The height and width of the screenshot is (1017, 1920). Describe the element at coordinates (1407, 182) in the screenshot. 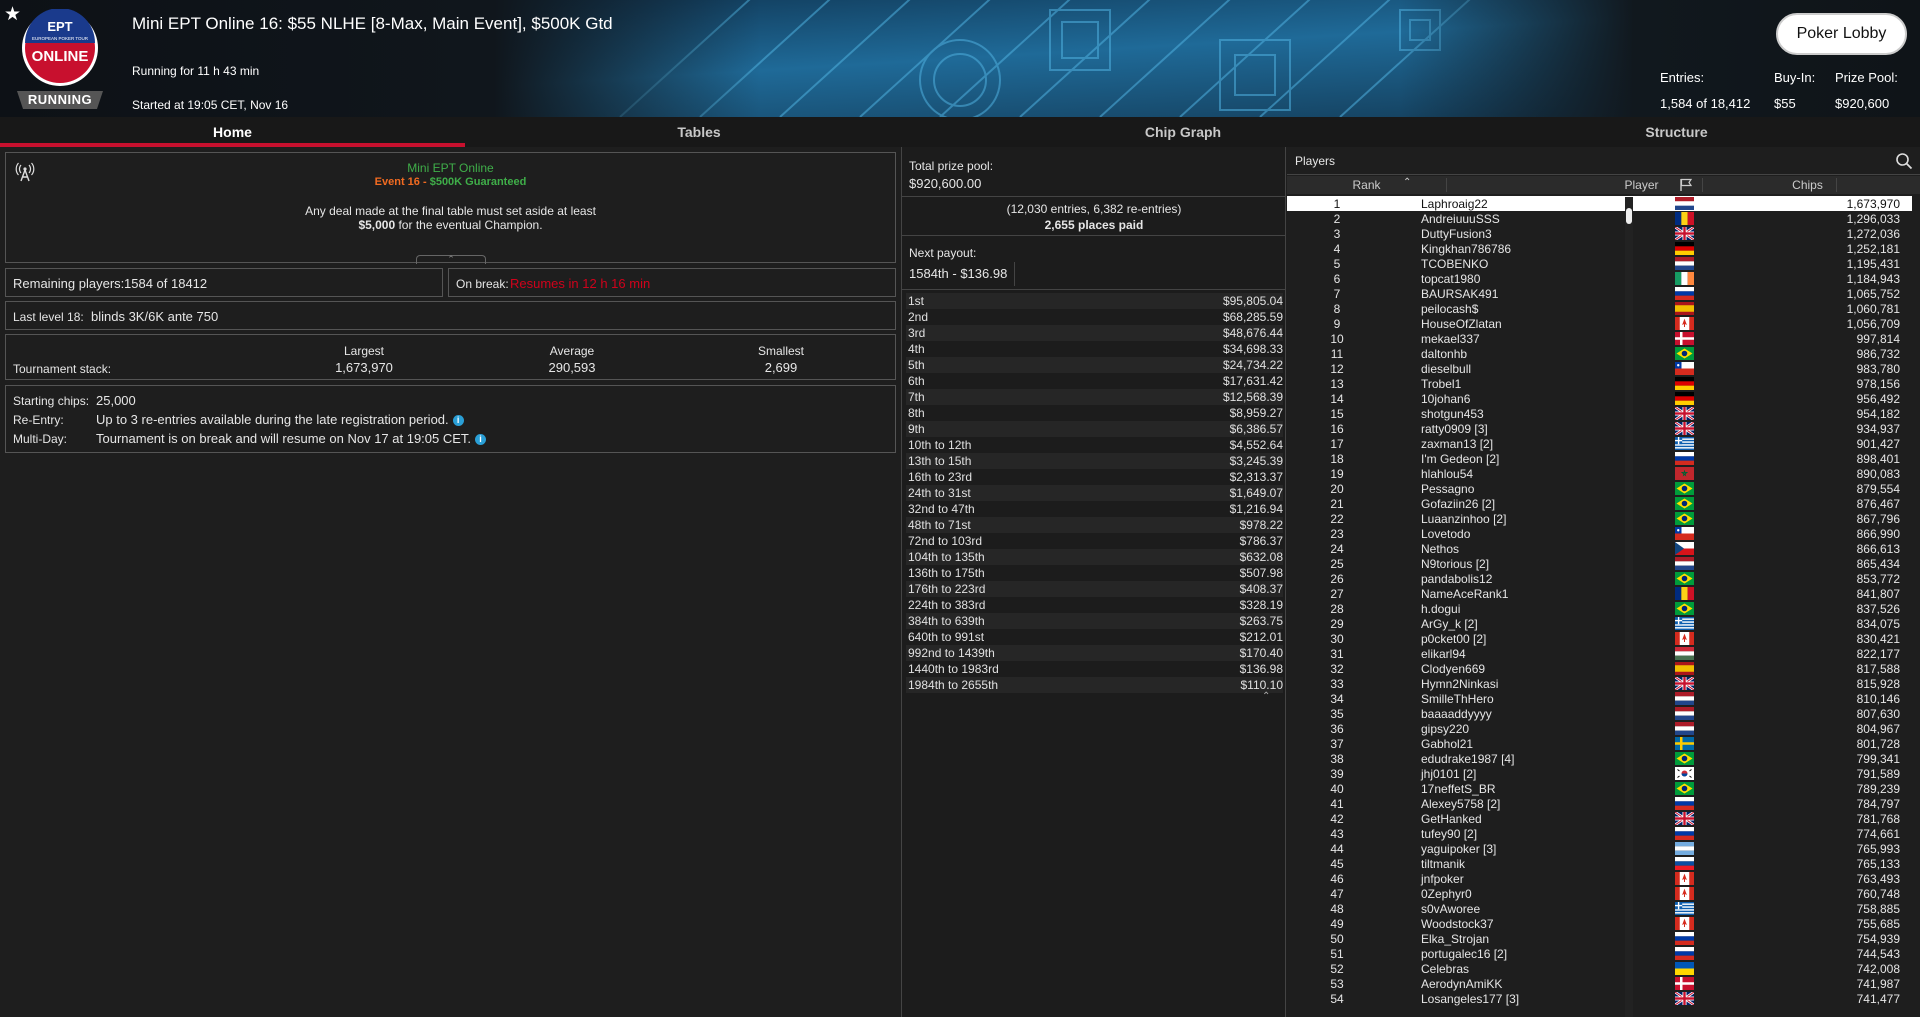

I see `sort-asc-icon: ⌃` at that location.